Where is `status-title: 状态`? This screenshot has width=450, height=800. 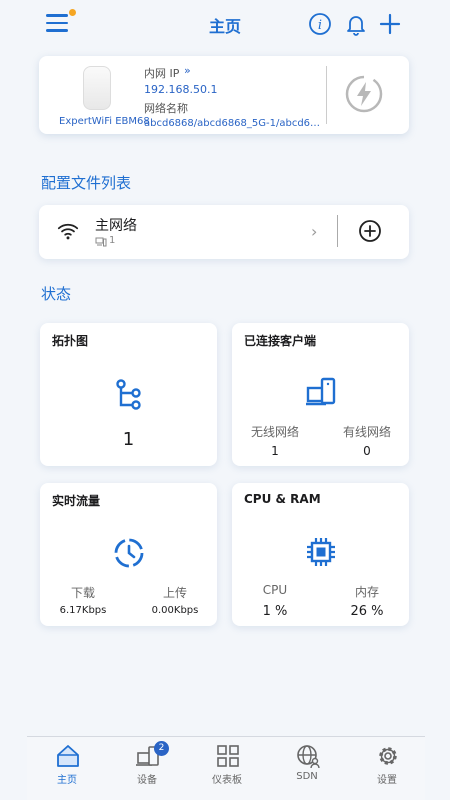 status-title: 状态 is located at coordinates (56, 294).